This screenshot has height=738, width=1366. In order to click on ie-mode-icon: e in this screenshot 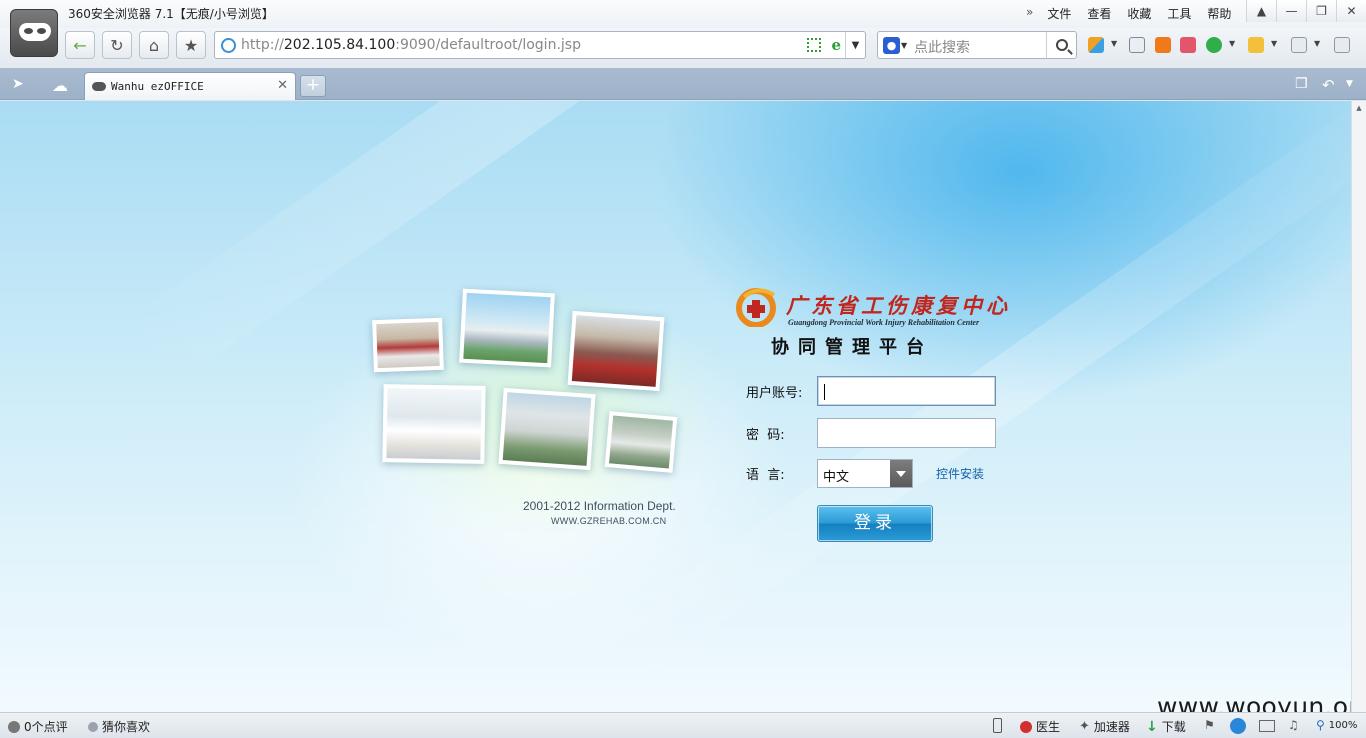, I will do `click(836, 45)`.